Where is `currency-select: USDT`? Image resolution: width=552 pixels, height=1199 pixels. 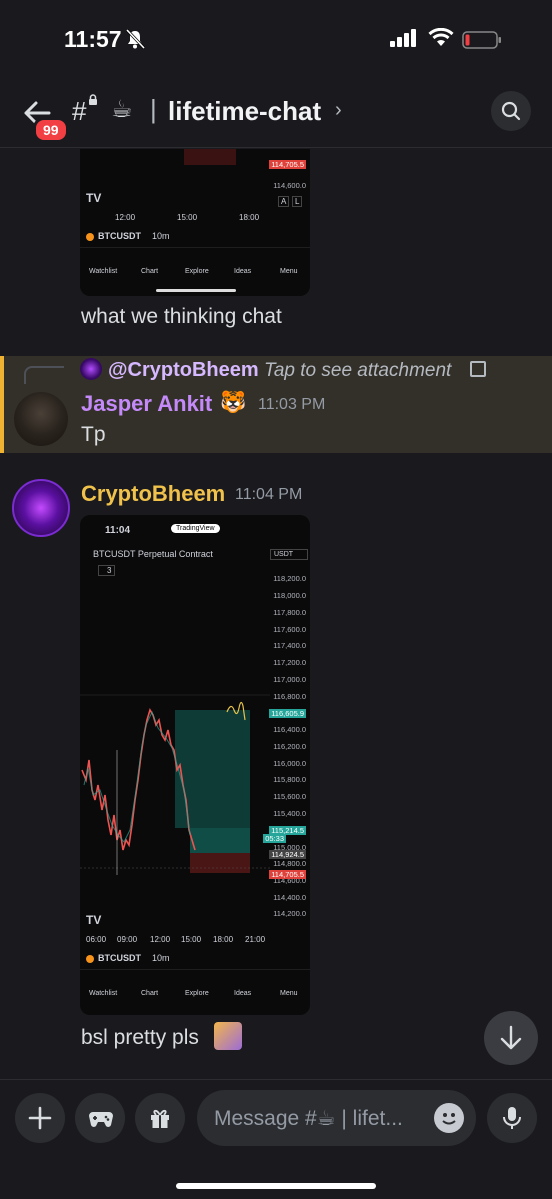
currency-select: USDT is located at coordinates (289, 554).